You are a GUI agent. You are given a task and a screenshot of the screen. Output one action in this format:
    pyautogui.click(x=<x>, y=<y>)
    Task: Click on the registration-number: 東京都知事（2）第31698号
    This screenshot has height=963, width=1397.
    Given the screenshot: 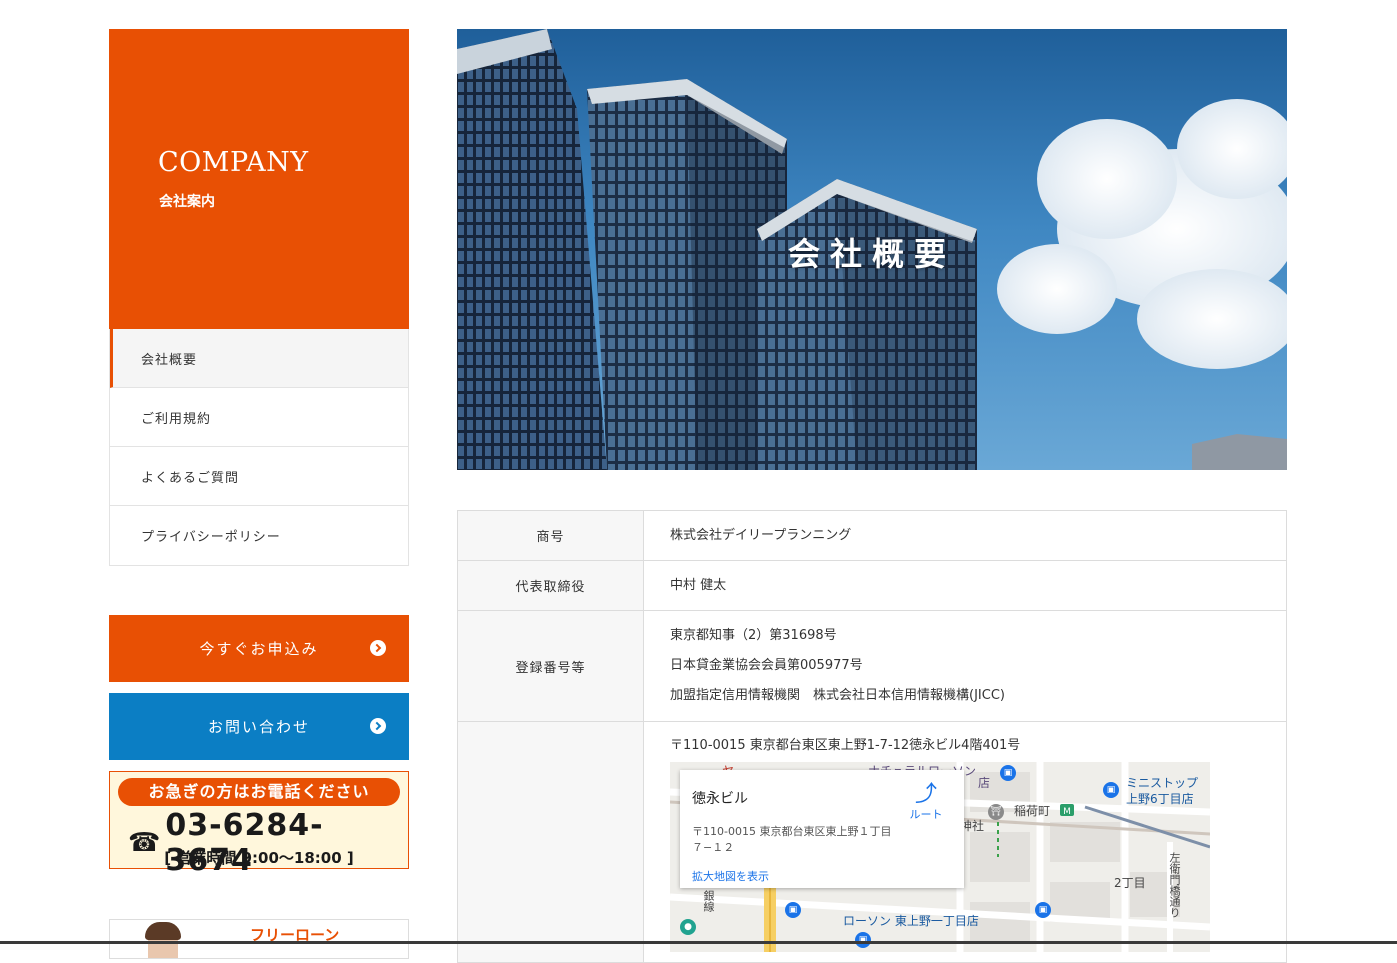 What is the action you would take?
    pyautogui.click(x=753, y=635)
    